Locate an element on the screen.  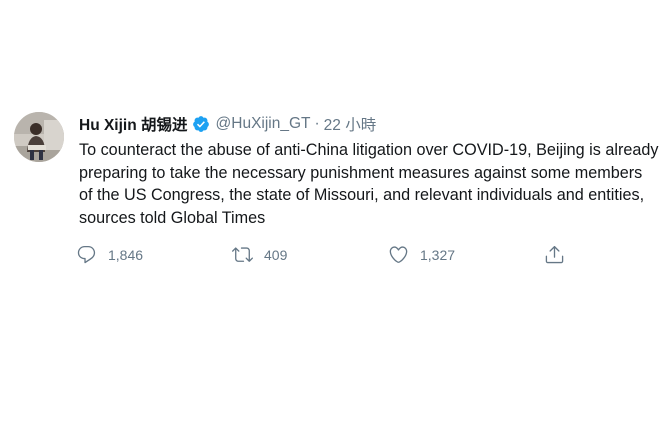
reply-count: 1,846 is located at coordinates (126, 254).